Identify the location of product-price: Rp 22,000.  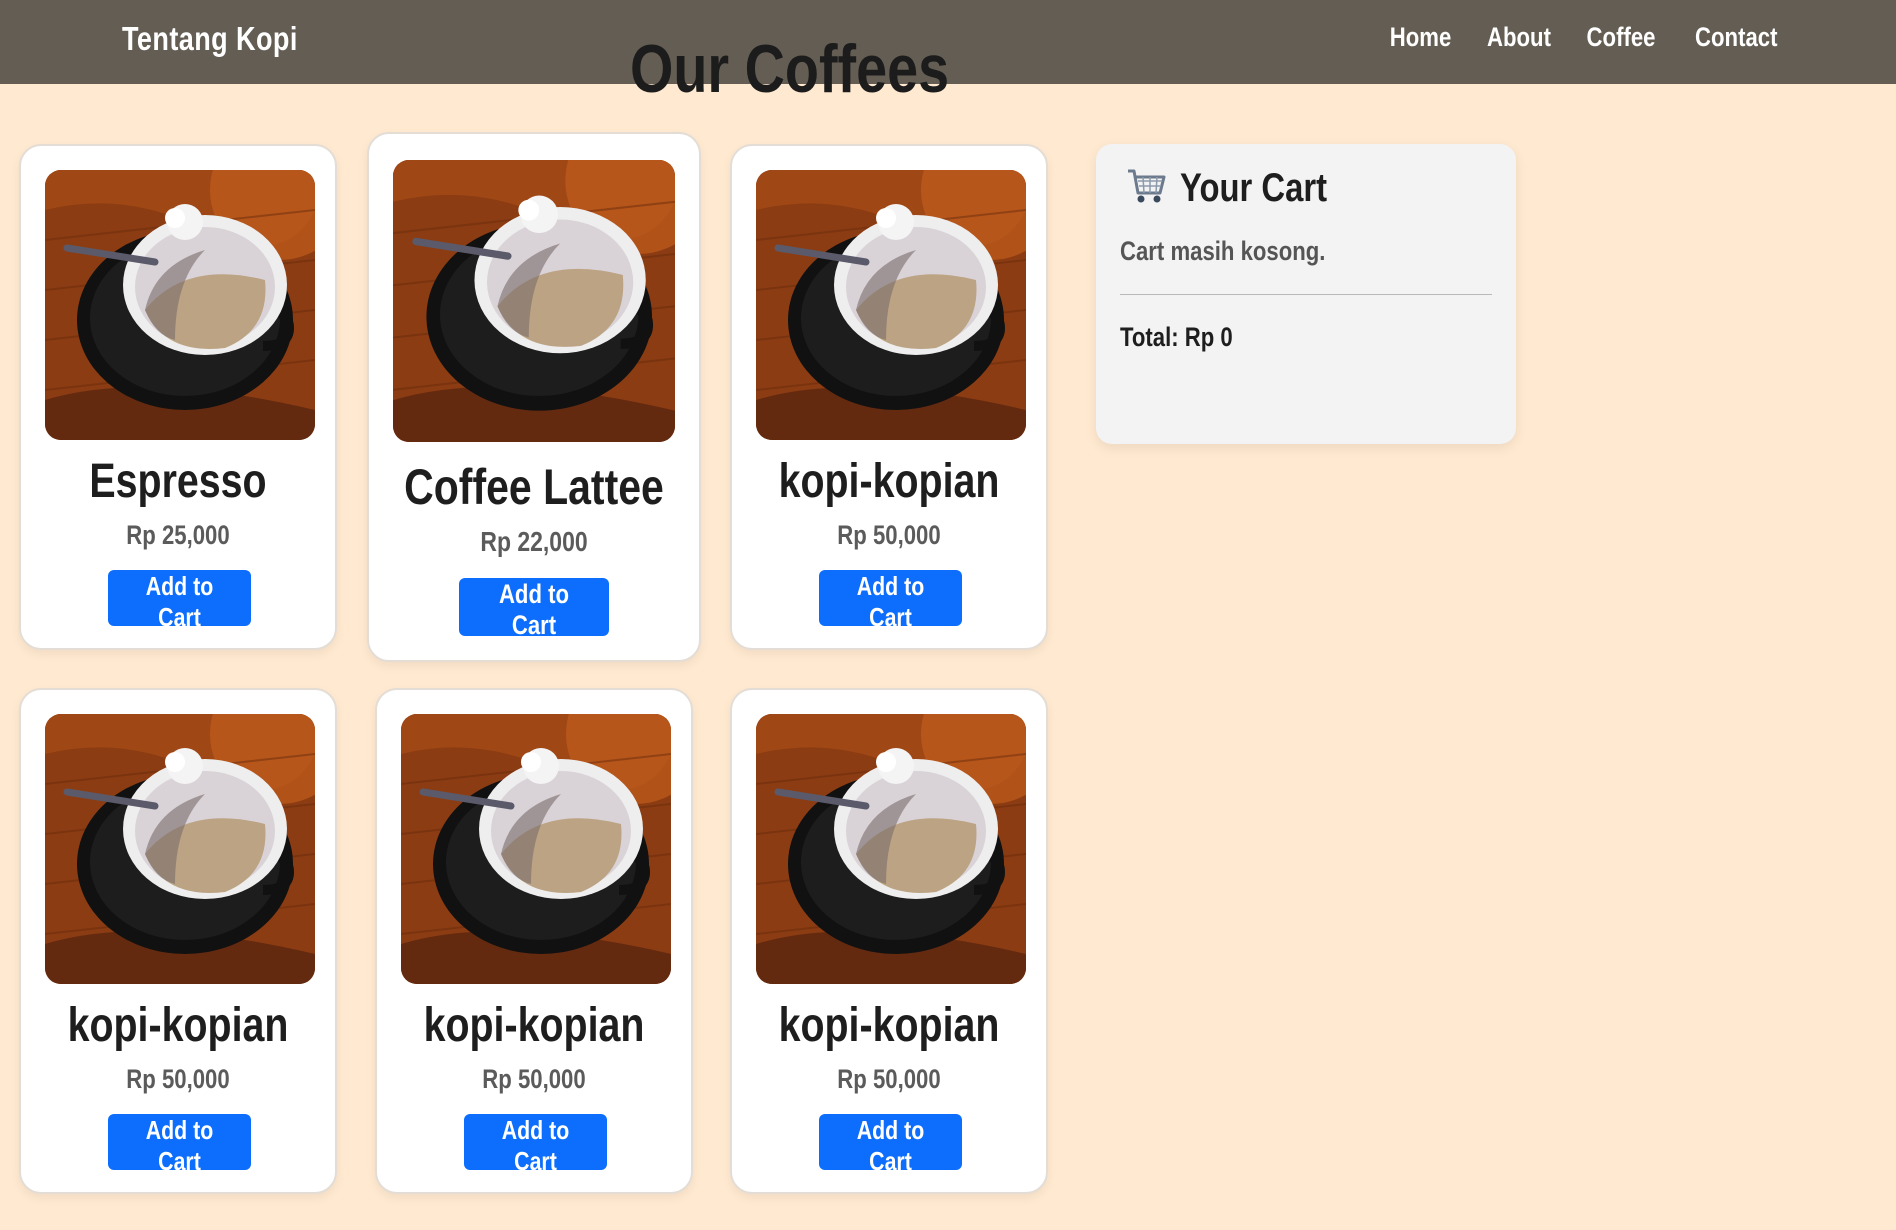
(534, 541).